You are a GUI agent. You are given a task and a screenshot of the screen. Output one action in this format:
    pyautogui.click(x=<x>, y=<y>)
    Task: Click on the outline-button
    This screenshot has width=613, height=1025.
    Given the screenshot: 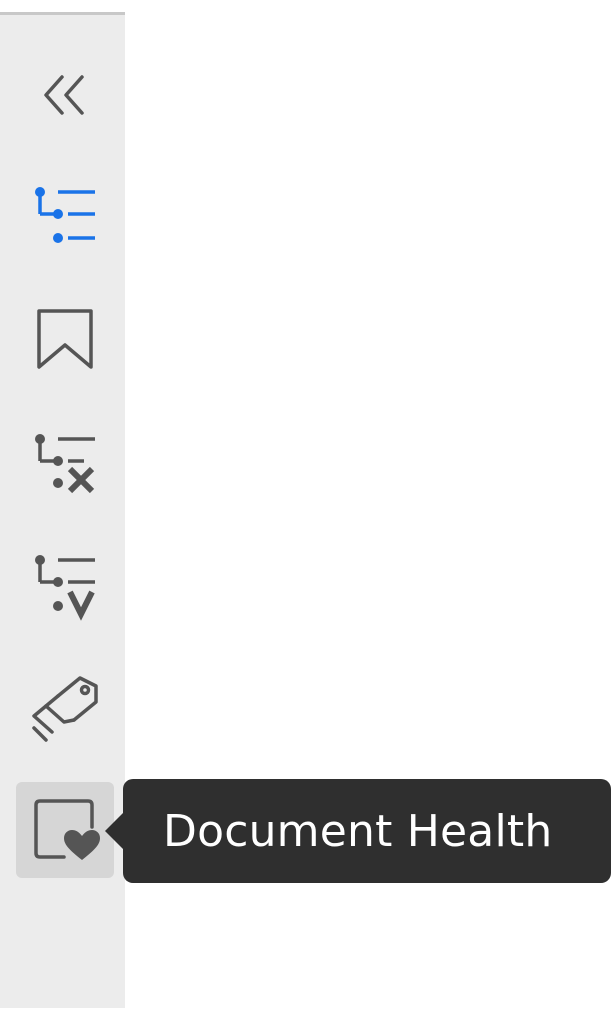 What is the action you would take?
    pyautogui.click(x=65, y=215)
    